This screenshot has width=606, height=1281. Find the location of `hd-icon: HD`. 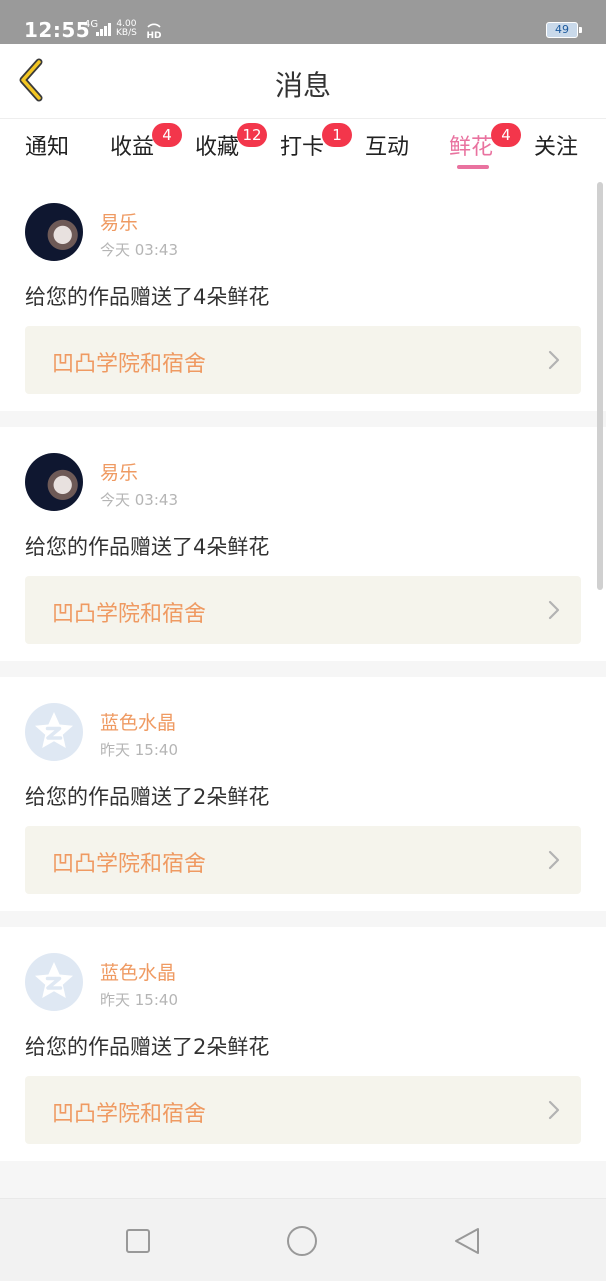

hd-icon: HD is located at coordinates (154, 30).